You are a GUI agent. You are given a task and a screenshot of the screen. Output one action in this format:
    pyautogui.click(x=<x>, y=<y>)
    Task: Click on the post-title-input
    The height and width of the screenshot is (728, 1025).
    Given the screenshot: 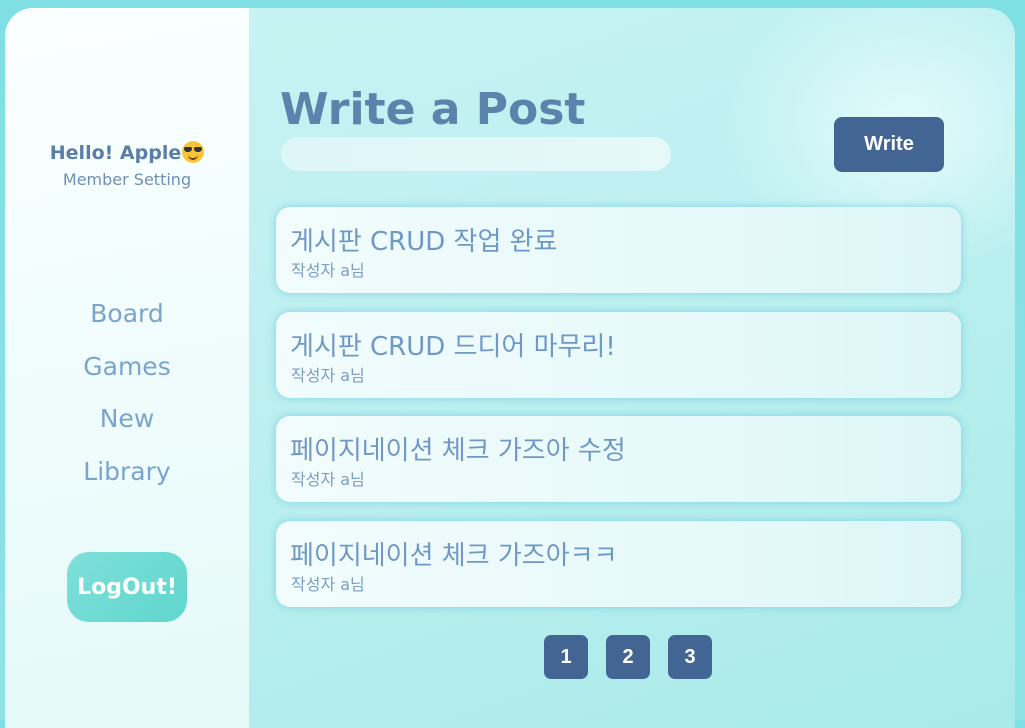 What is the action you would take?
    pyautogui.click(x=476, y=154)
    